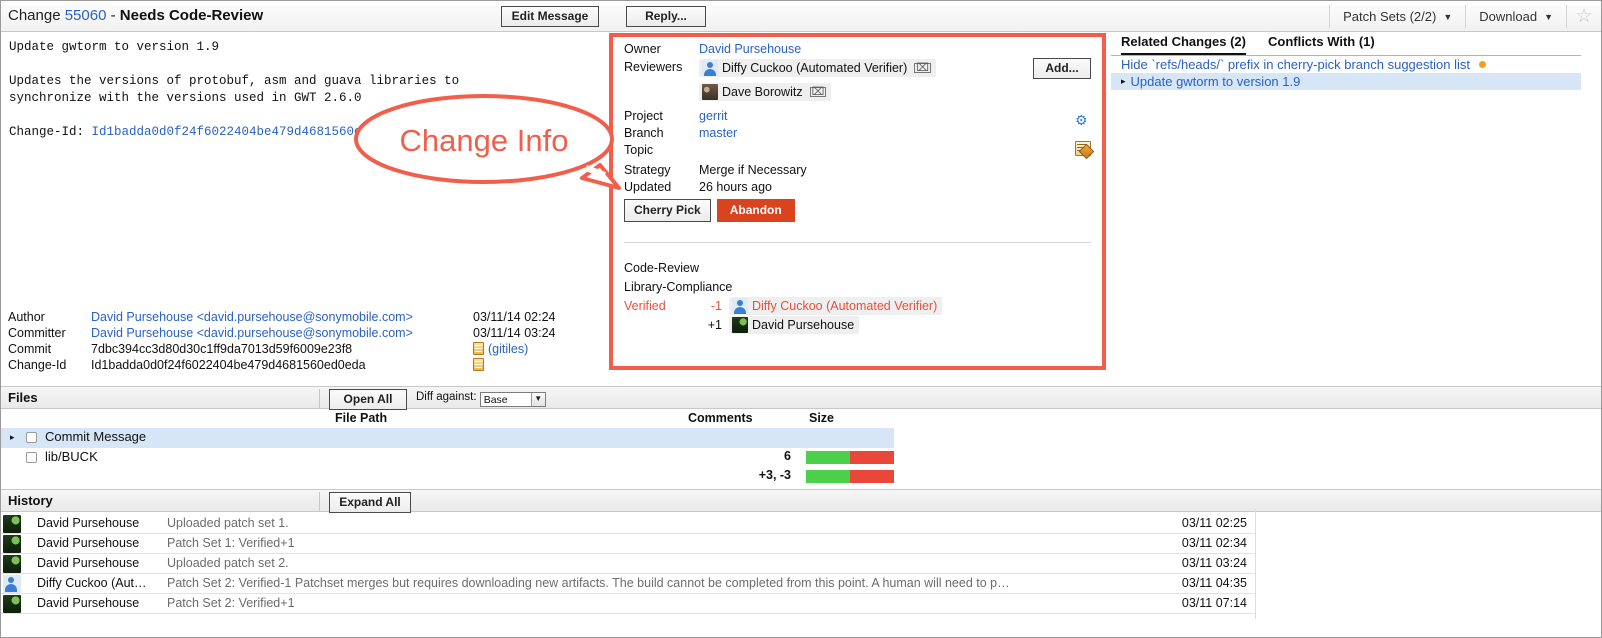 The height and width of the screenshot is (638, 1602). I want to click on label-row: +1 David Pursehouse, so click(783, 324).